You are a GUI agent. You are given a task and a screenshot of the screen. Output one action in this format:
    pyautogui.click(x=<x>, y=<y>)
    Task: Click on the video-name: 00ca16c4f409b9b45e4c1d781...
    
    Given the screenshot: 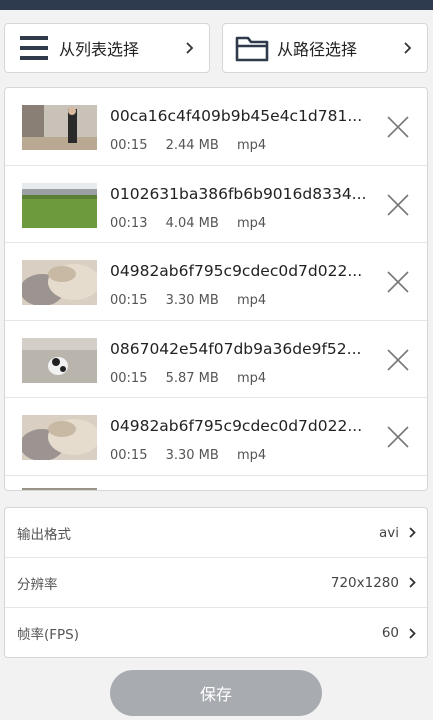 What is the action you would take?
    pyautogui.click(x=236, y=116)
    